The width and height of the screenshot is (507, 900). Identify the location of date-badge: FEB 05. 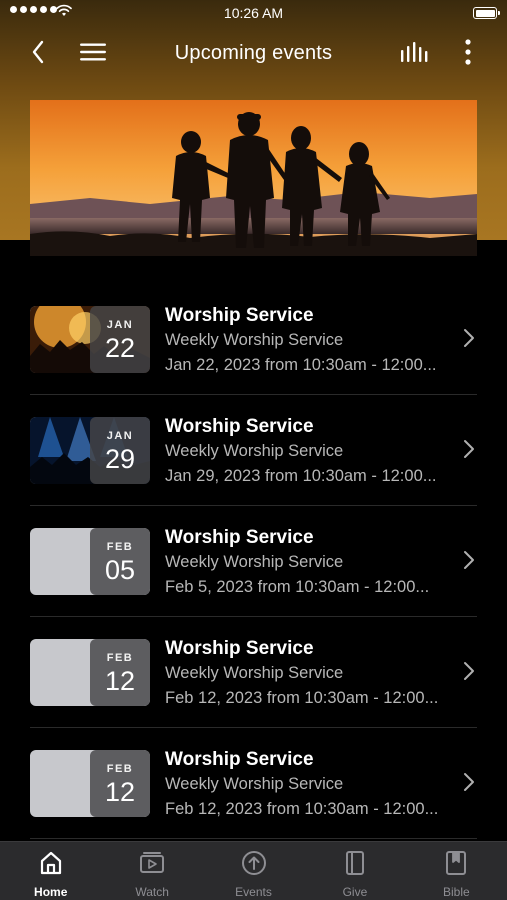
(120, 561).